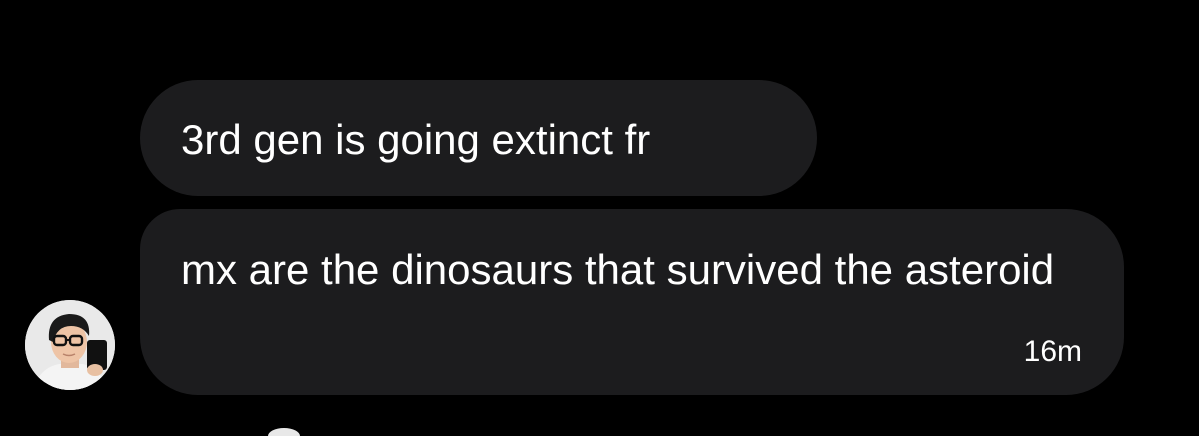 This screenshot has height=436, width=1199. Describe the element at coordinates (284, 432) in the screenshot. I see `reaction-icon` at that location.